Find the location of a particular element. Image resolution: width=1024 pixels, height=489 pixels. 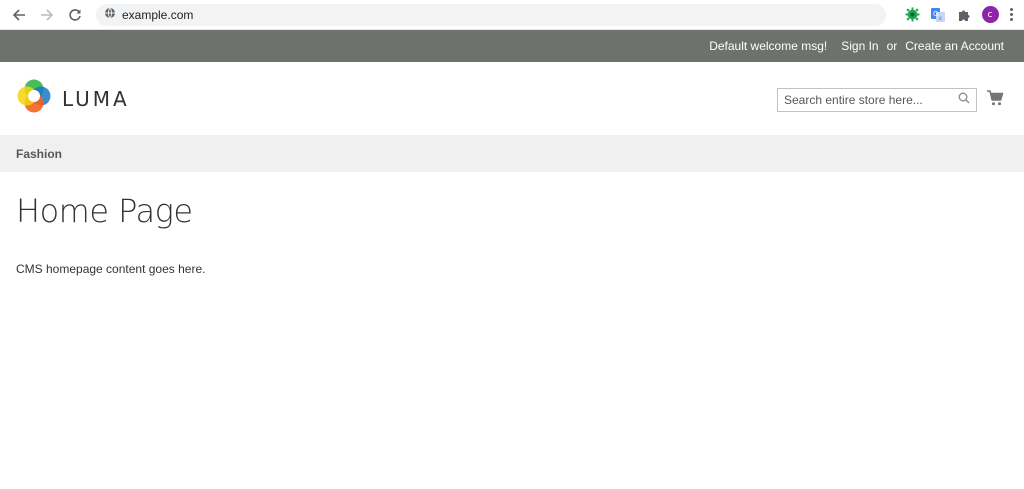

translate-icon: Gx is located at coordinates (938, 15).